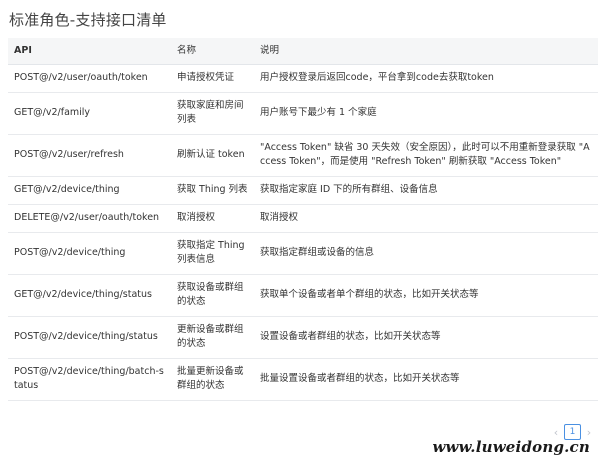 Image resolution: width=600 pixels, height=455 pixels. I want to click on name-cell: 申请授权凭证, so click(212, 78).